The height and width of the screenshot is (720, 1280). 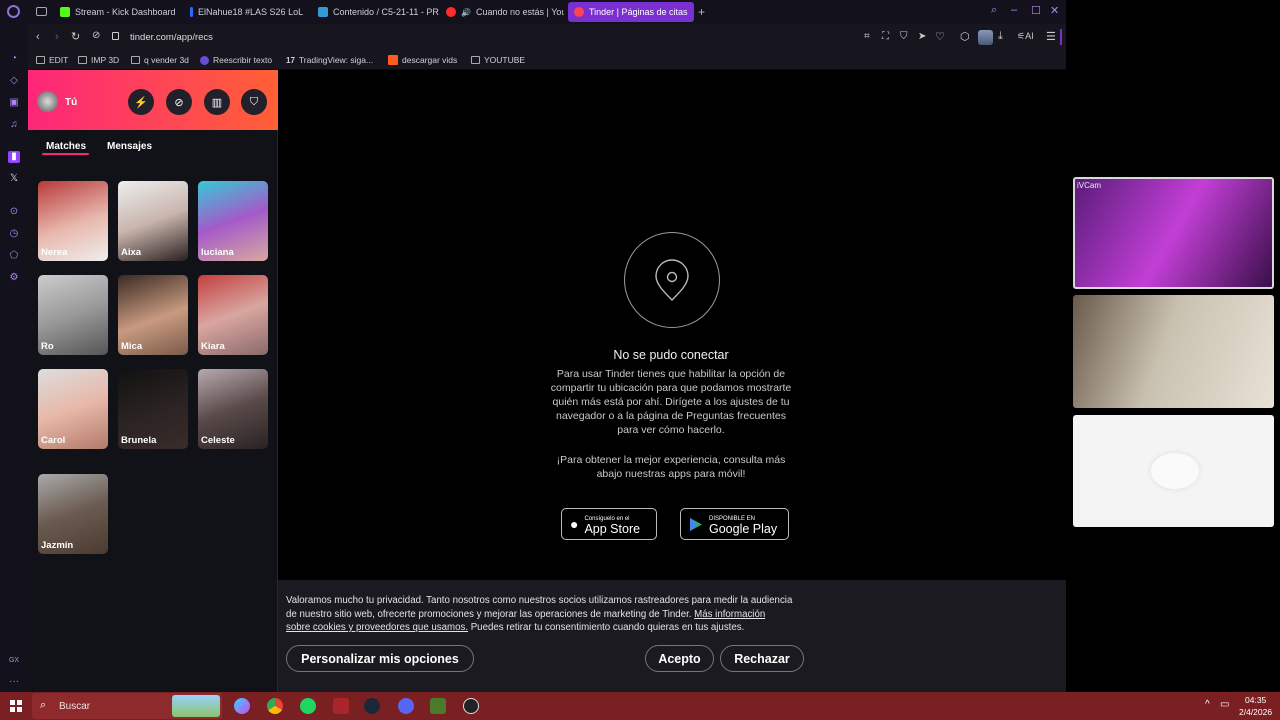 I want to click on opera-gx-taskbar-icon, so click(x=341, y=706).